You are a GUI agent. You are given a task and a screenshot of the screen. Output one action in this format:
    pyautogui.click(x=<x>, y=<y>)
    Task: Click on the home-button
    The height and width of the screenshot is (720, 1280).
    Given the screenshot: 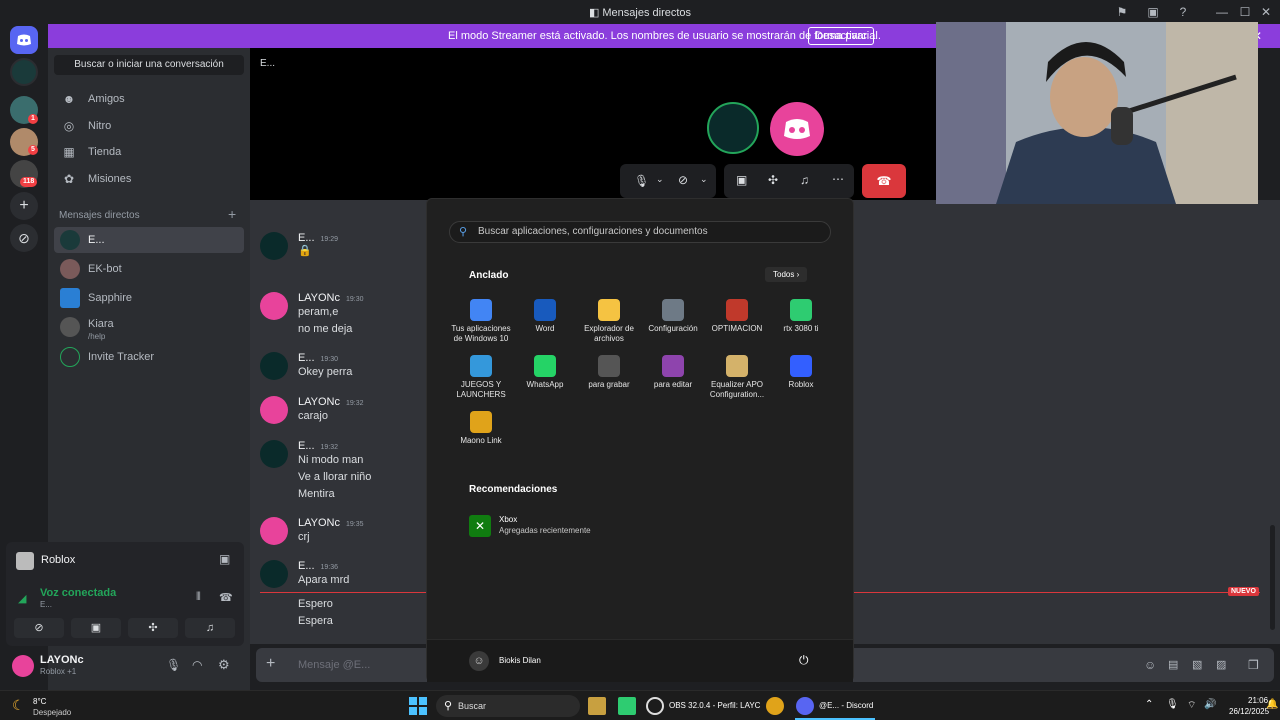 What is the action you would take?
    pyautogui.click(x=24, y=40)
    